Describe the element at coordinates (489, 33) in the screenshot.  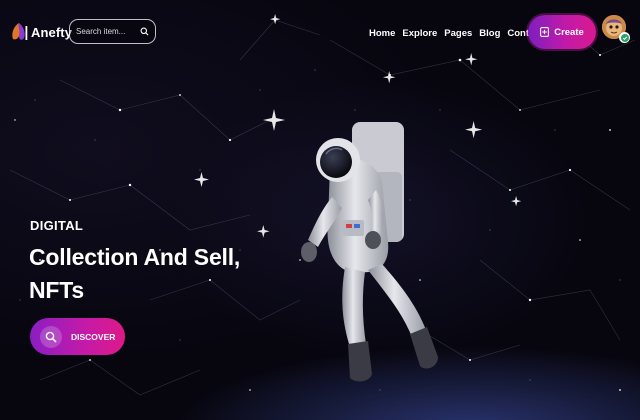
I see `nav-blog: Blog` at that location.